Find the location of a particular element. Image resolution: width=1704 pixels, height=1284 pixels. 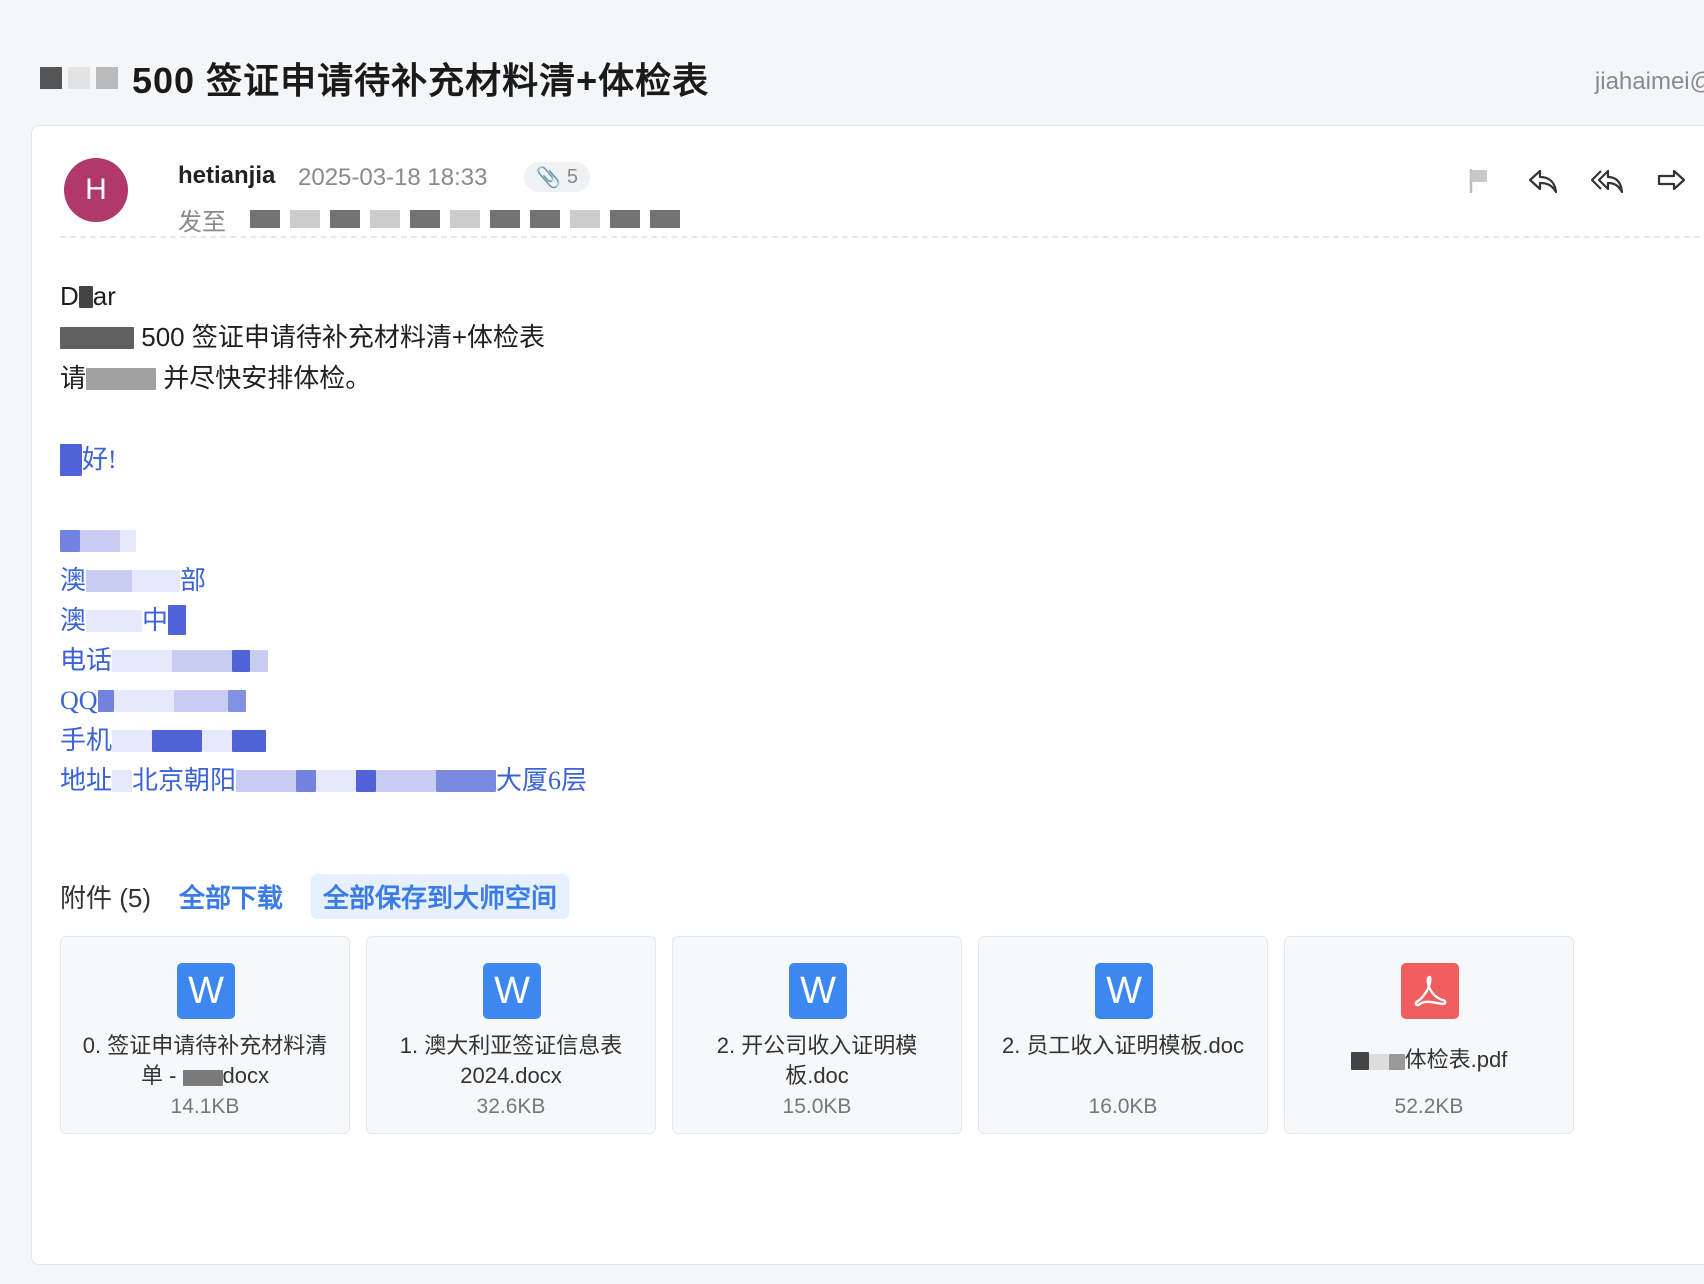

body-text: 请 is located at coordinates (73, 378).